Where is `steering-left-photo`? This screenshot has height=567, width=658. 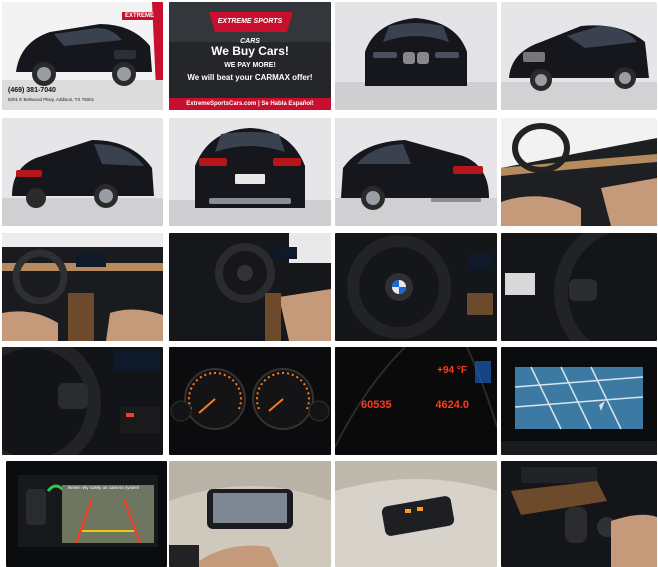
steering-left-photo is located at coordinates (82, 401).